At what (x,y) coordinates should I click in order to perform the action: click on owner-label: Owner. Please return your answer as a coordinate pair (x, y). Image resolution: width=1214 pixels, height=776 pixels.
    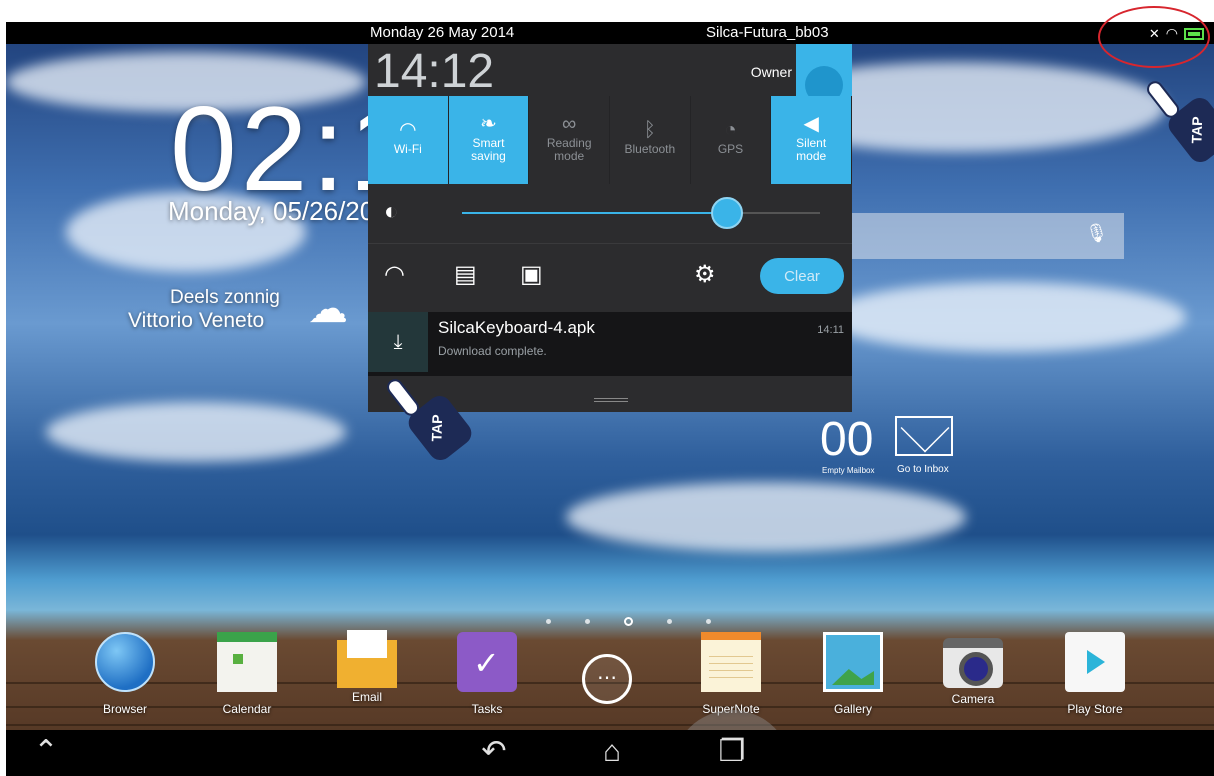
    Looking at the image, I should click on (771, 72).